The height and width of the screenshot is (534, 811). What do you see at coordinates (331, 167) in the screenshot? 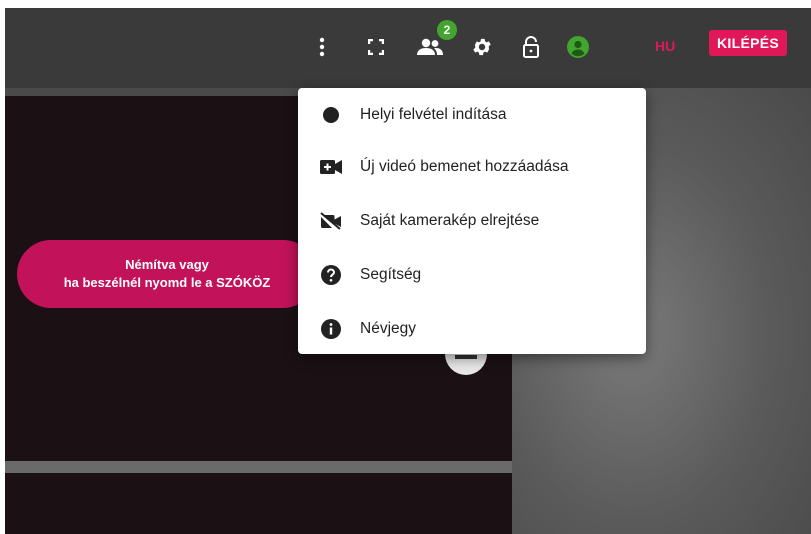
I see `add-video-icon` at bounding box center [331, 167].